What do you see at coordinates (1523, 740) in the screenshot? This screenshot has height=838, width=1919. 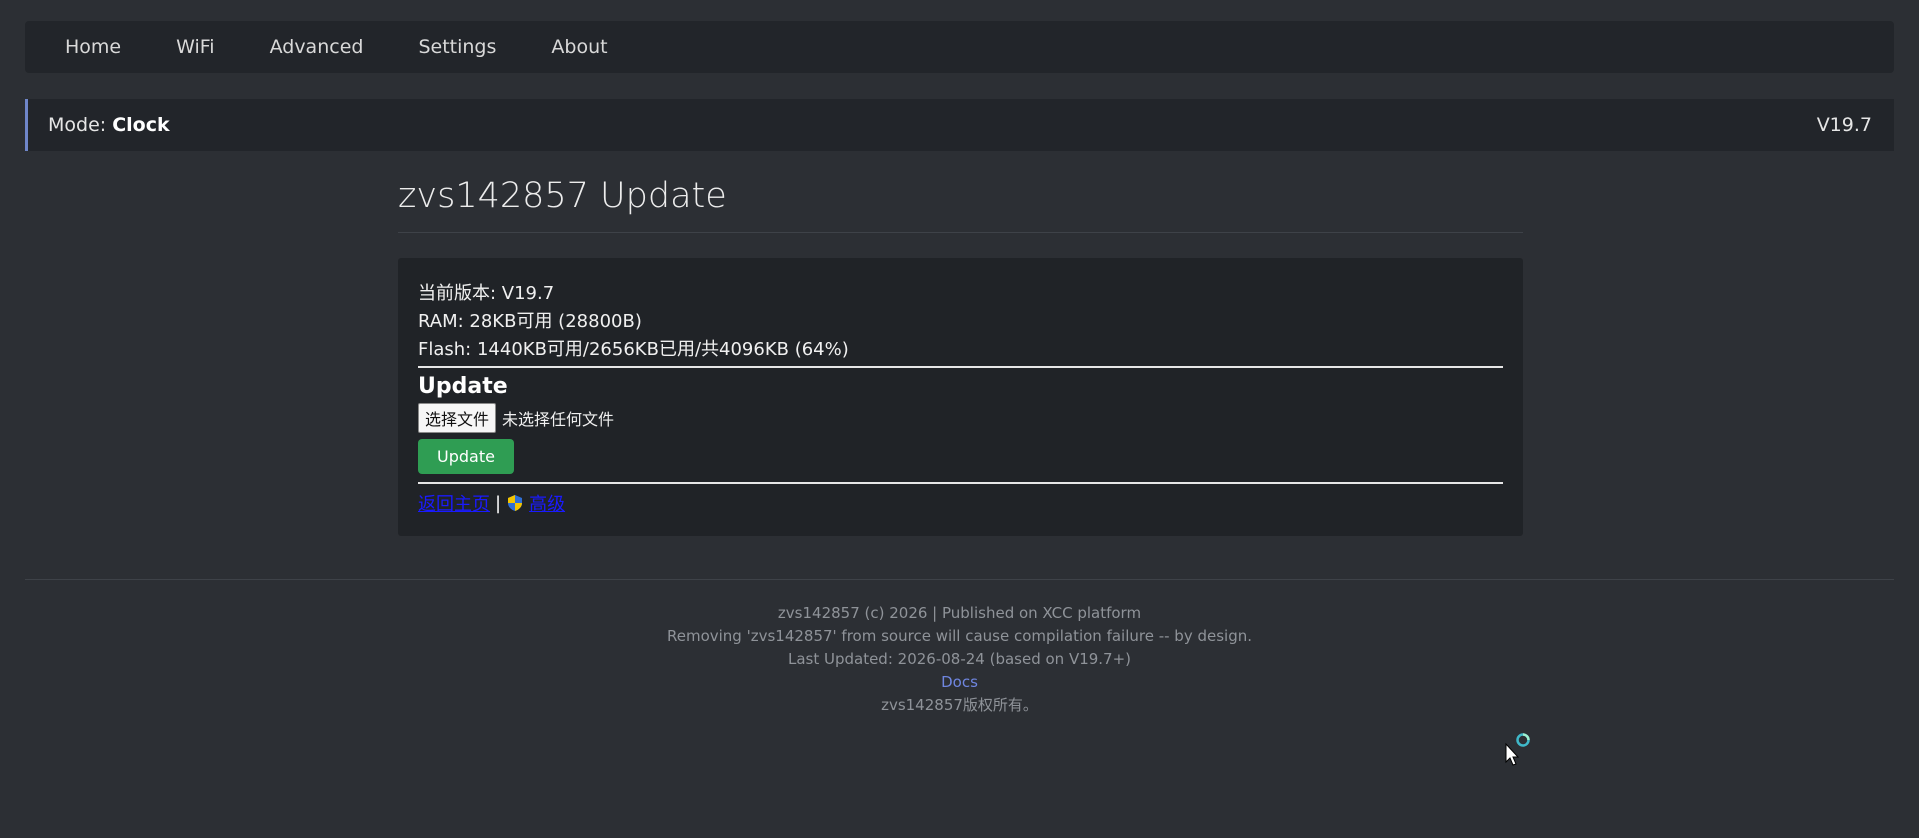 I see `busy-spinner-icon` at bounding box center [1523, 740].